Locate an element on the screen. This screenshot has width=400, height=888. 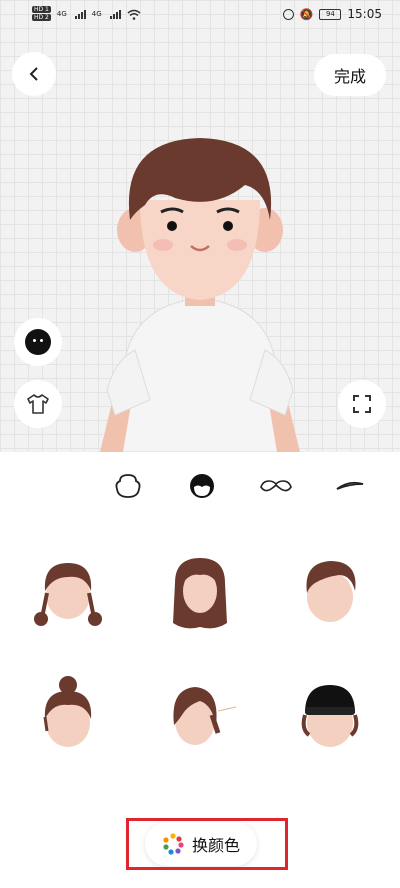
mustache-icon is located at coordinates (276, 486).